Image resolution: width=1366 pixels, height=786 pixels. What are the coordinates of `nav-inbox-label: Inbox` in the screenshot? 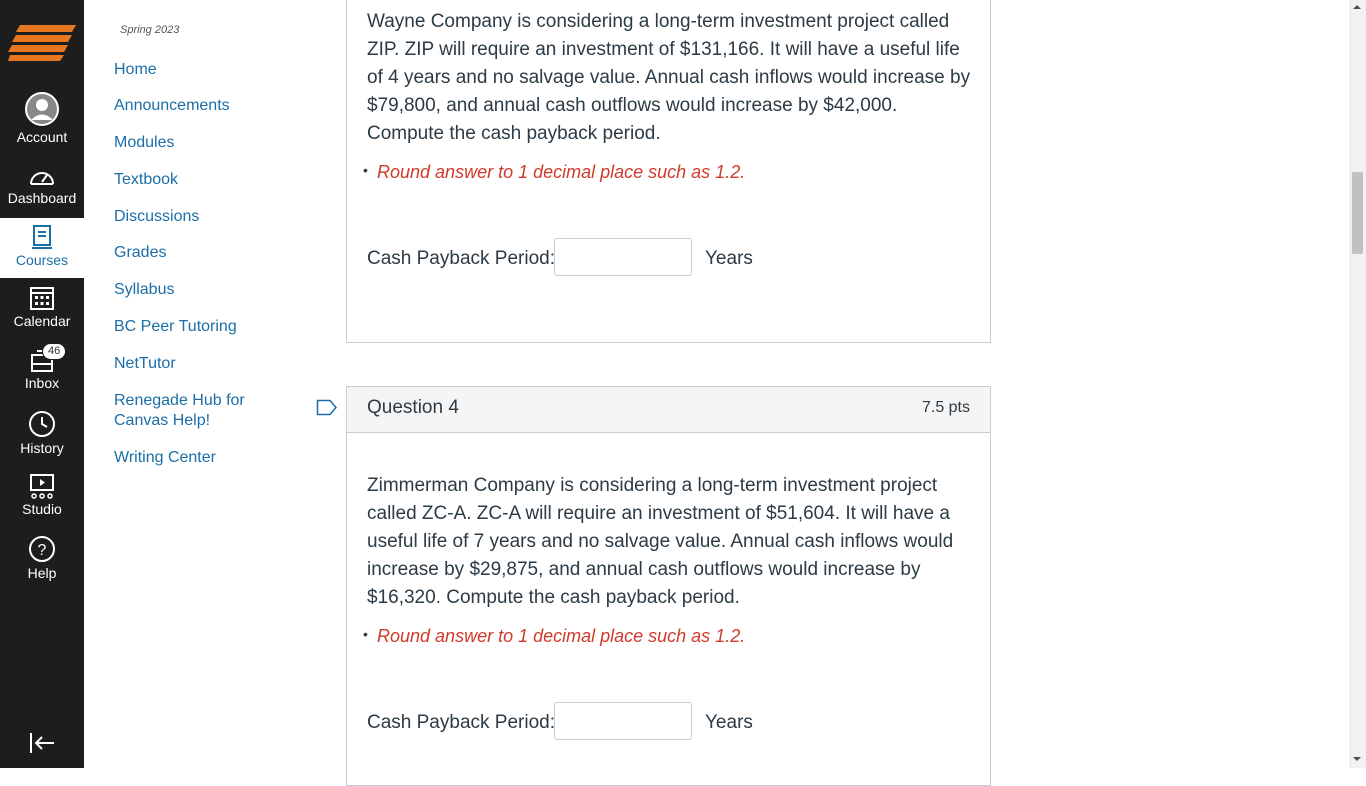 It's located at (42, 383).